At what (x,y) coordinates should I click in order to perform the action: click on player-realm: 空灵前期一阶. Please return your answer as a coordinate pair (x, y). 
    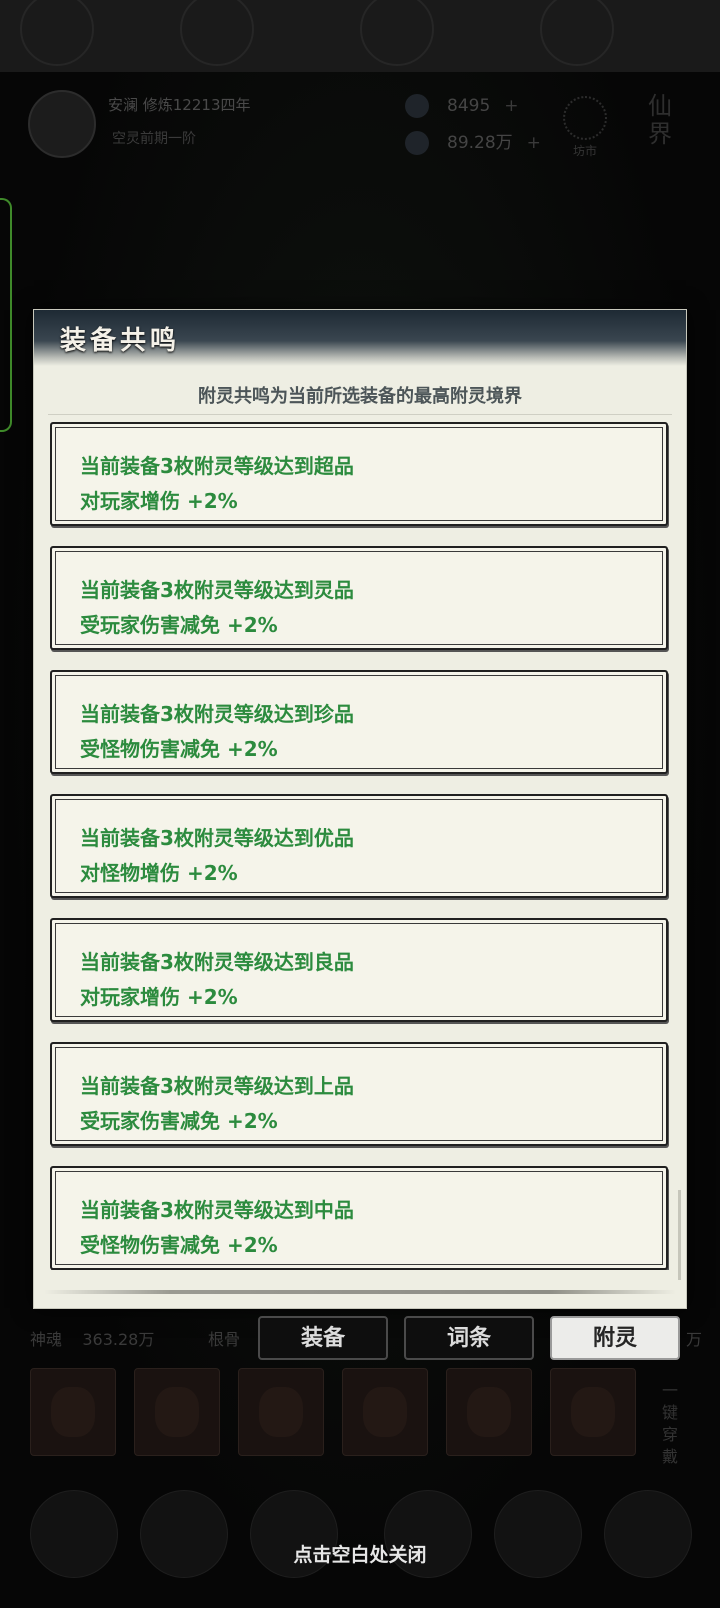
    Looking at the image, I should click on (154, 139).